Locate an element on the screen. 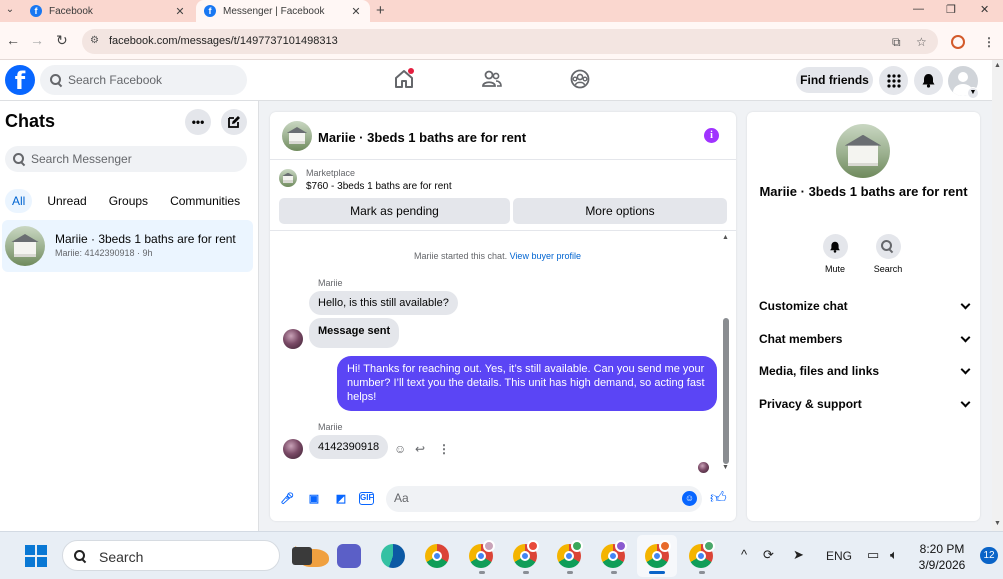 The width and height of the screenshot is (1003, 579). tab-search-icon: ⌄ is located at coordinates (10, 11).